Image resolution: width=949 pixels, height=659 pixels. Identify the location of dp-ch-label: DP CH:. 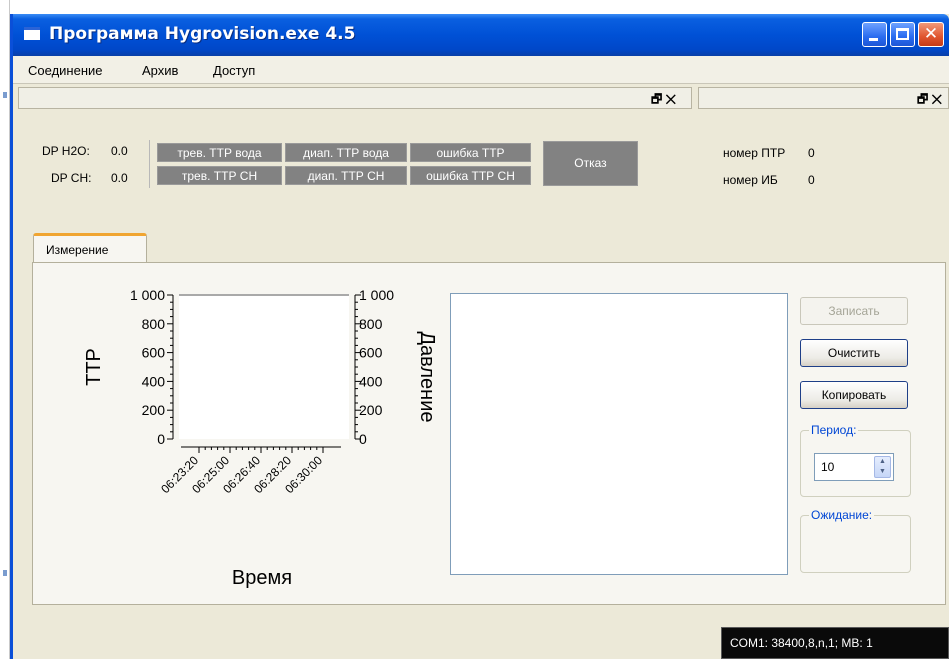
(71, 178).